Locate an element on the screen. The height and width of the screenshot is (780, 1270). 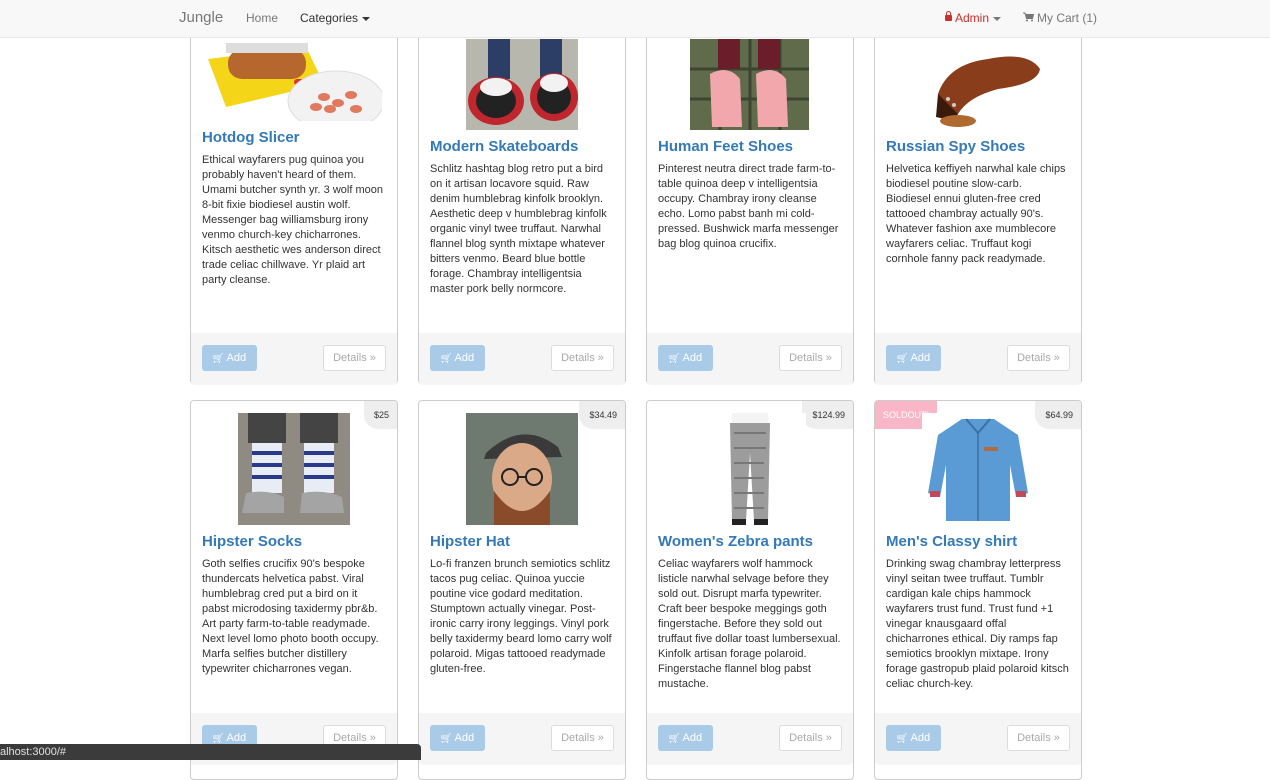
my-cart-link: My Cart (1) is located at coordinates (1060, 18).